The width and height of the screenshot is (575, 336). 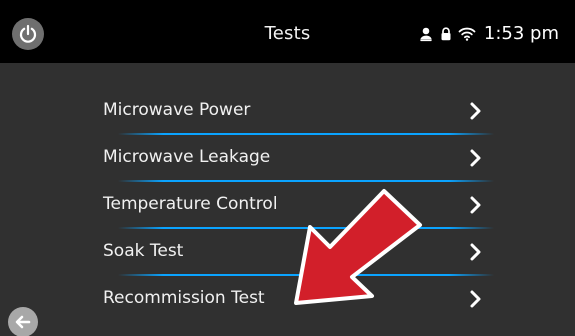 What do you see at coordinates (521, 33) in the screenshot?
I see `clock-time: 1:53 pm` at bounding box center [521, 33].